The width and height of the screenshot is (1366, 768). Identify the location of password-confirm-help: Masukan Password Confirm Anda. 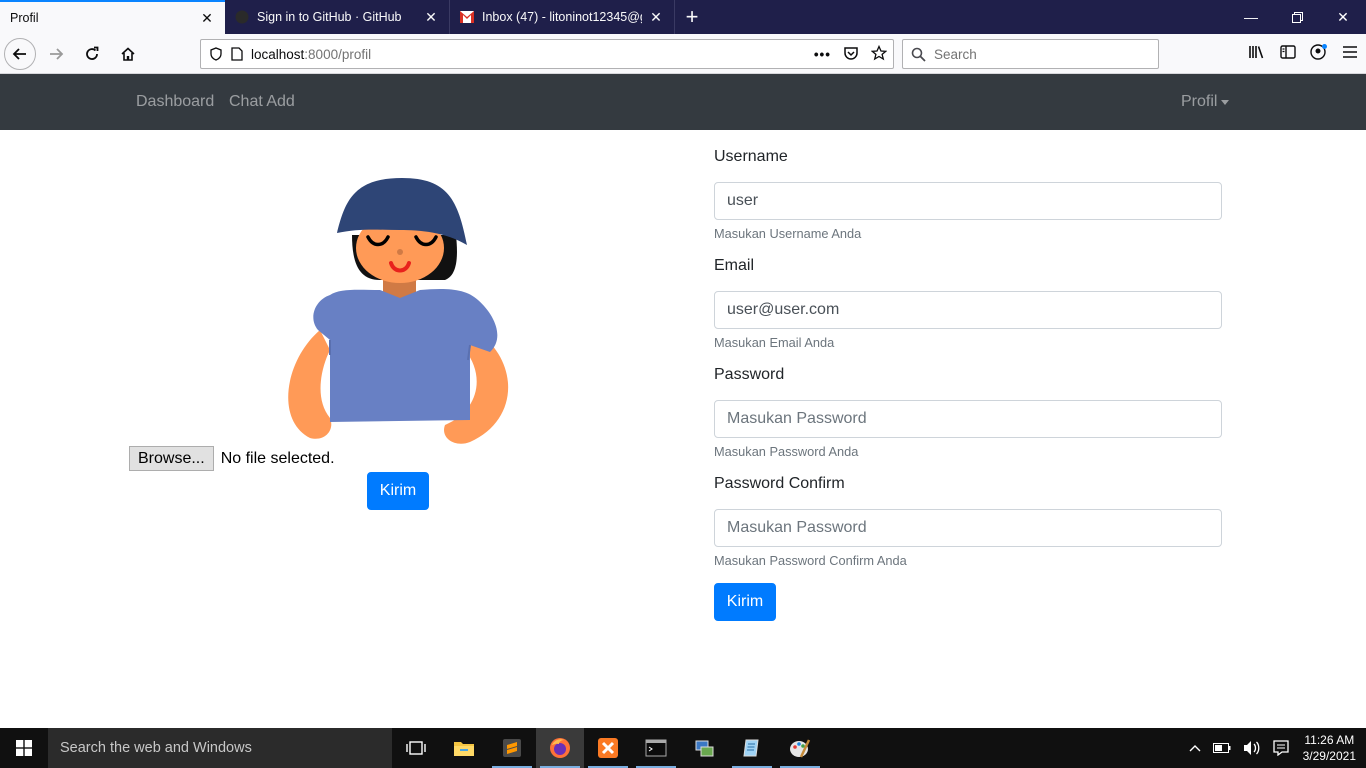
(810, 560).